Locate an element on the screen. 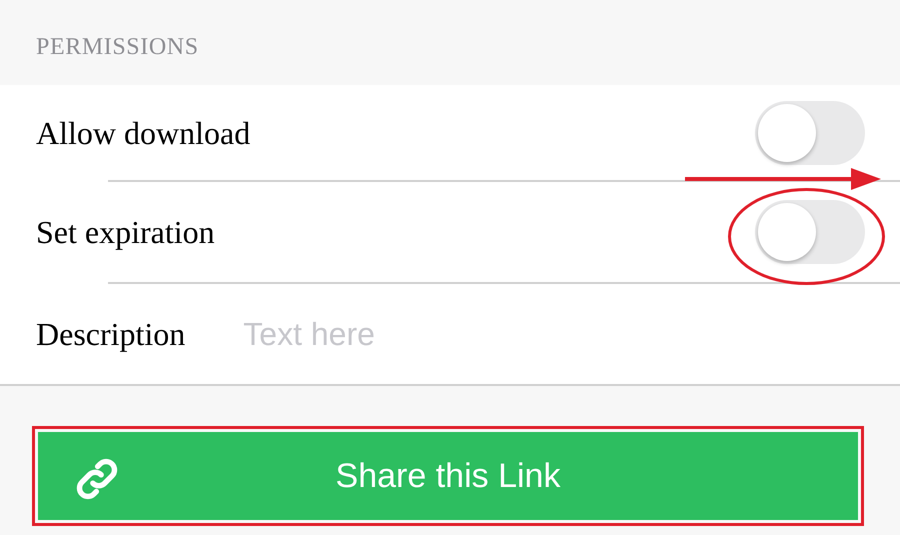 The height and width of the screenshot is (535, 900). description-field: Text here is located at coordinates (554, 334).